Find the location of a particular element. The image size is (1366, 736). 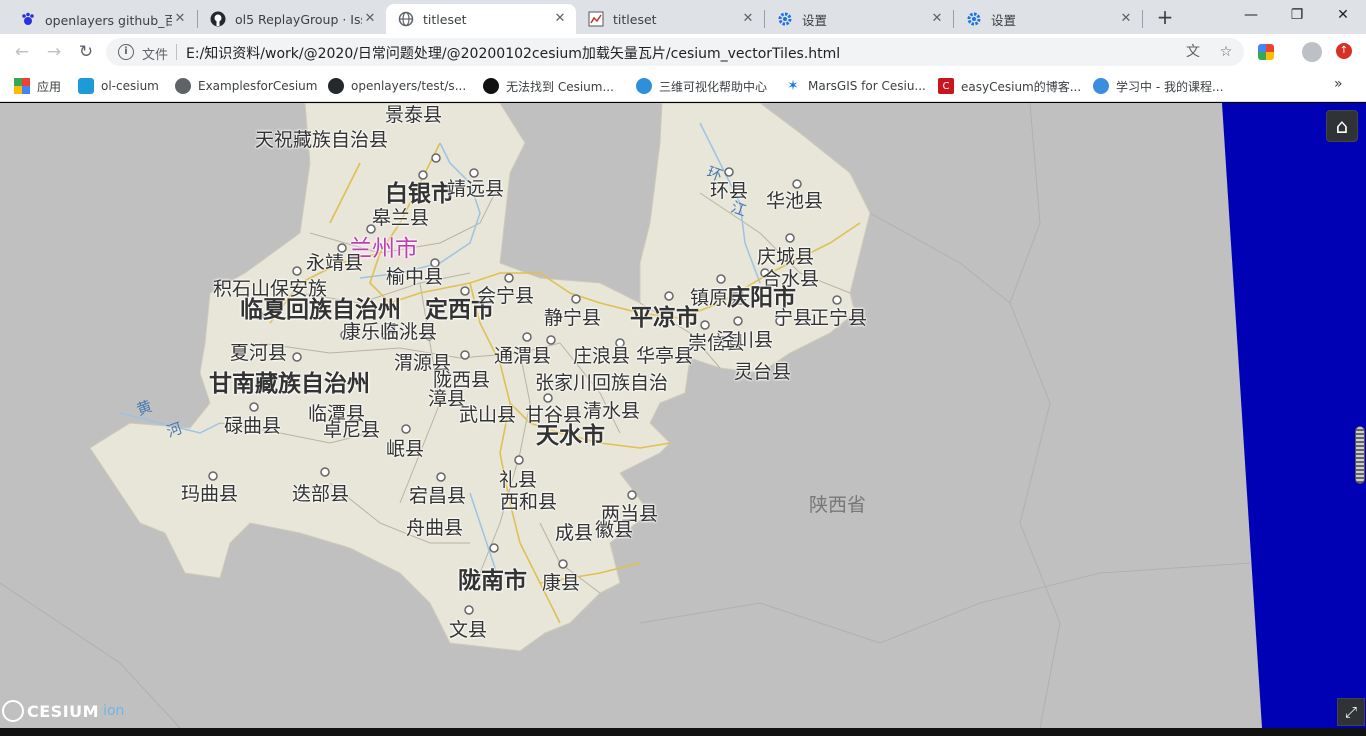

tab-openlayers-github: openlayers github_百度 ✕ is located at coordinates (102, 19).